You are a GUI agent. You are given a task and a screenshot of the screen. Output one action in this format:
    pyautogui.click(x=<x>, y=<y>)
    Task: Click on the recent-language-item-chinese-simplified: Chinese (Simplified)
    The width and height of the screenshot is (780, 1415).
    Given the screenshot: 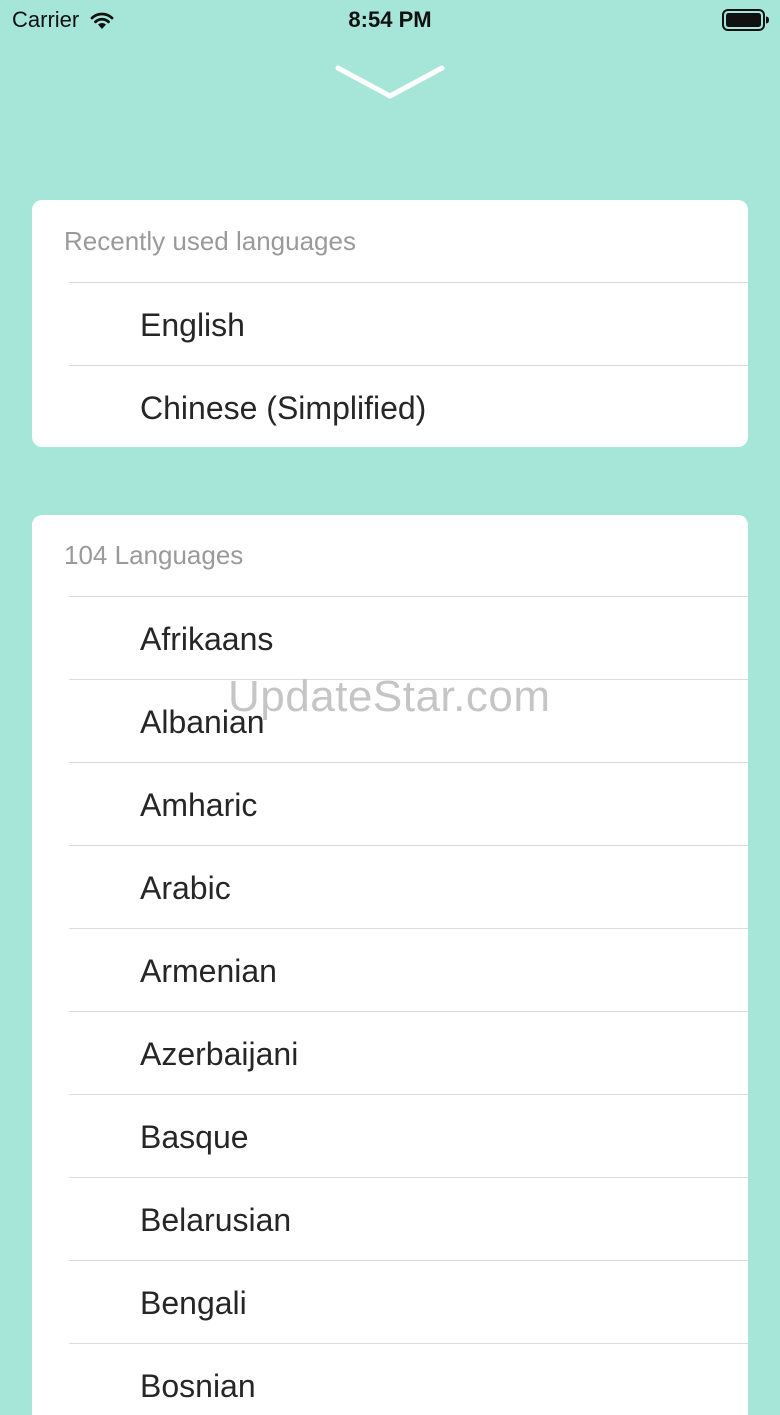 What is the action you would take?
    pyautogui.click(x=408, y=406)
    